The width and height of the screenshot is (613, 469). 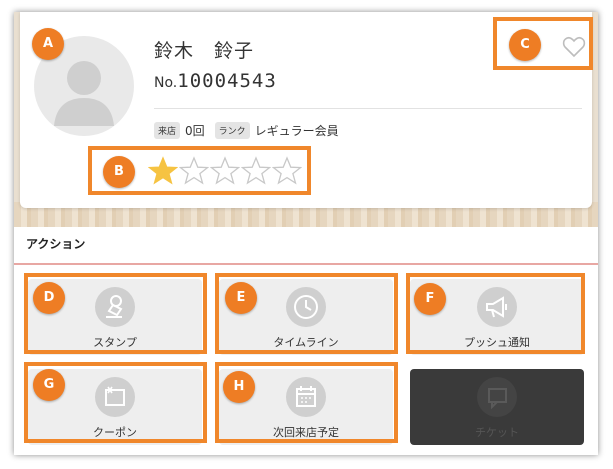 I want to click on member-number: No.10004543, so click(x=215, y=81).